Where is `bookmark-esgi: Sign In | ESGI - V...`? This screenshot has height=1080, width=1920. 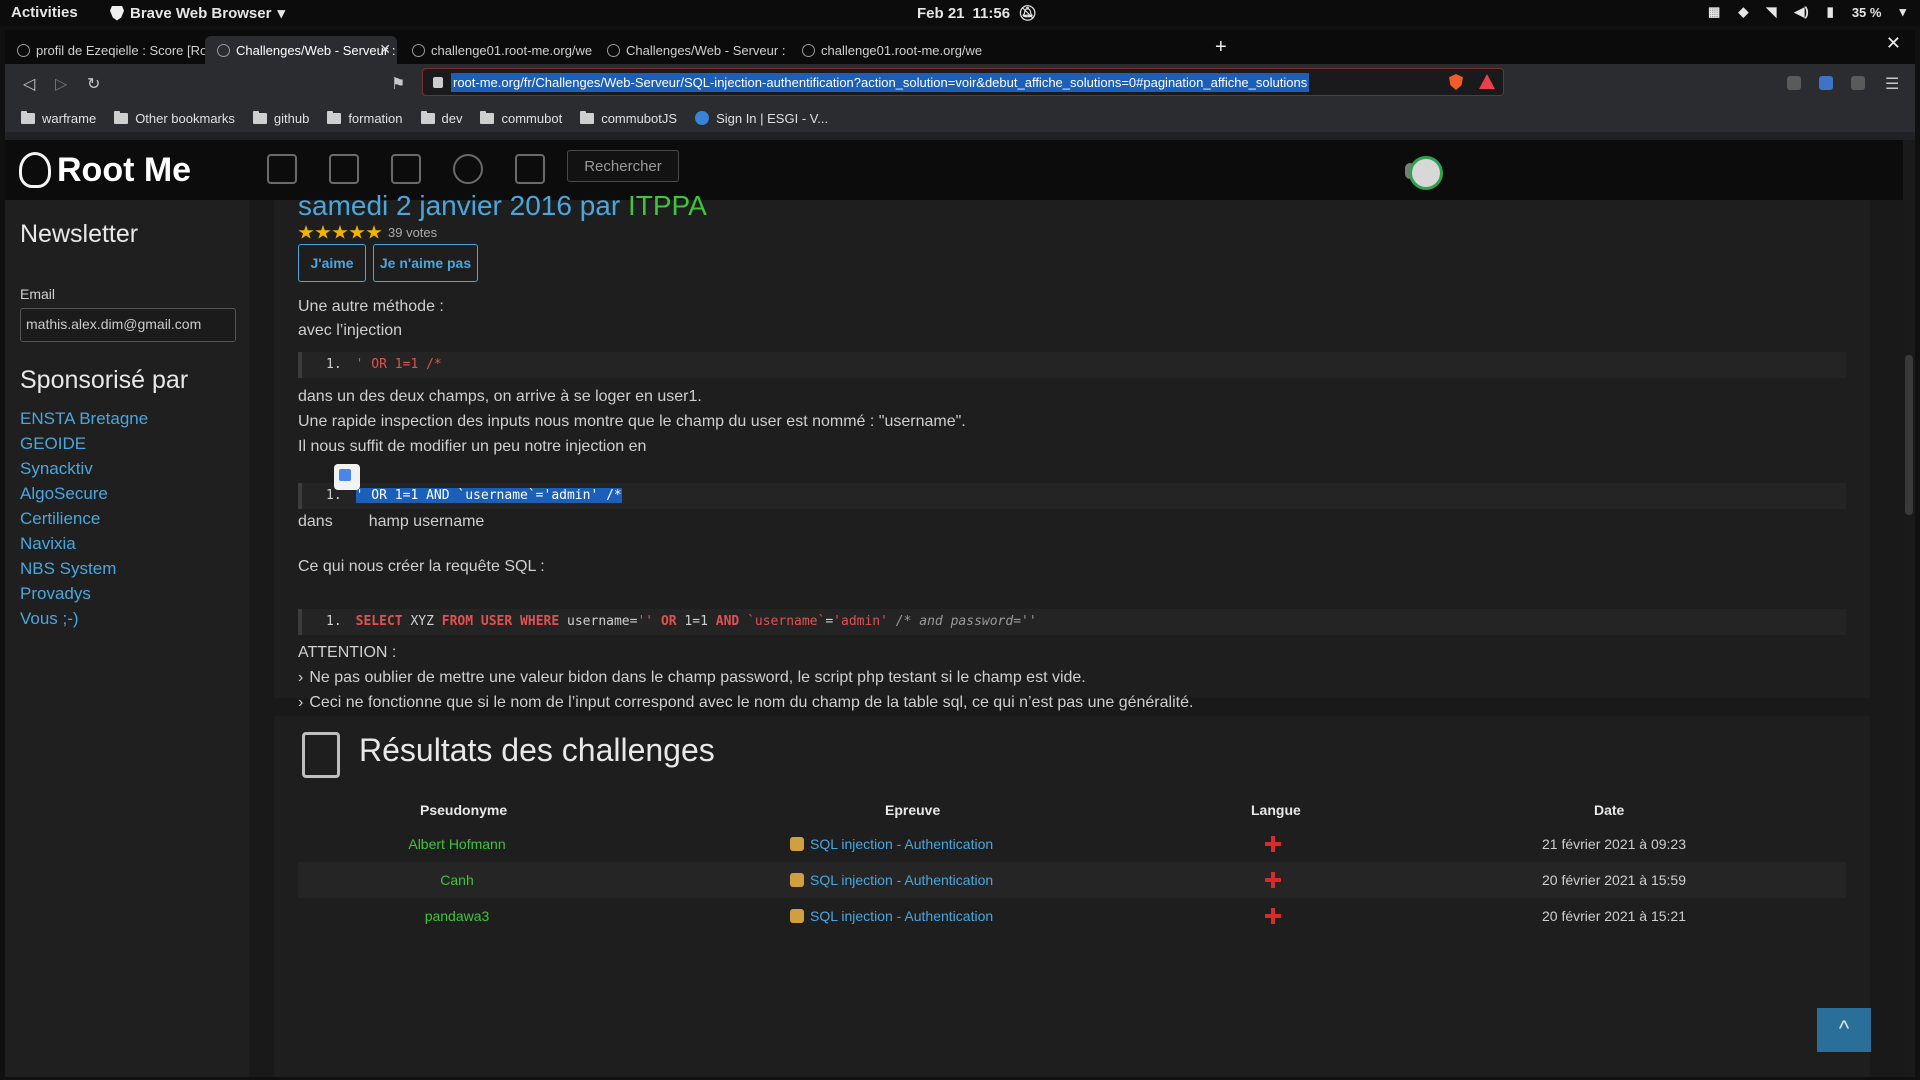
bookmark-esgi: Sign In | ESGI - V... is located at coordinates (761, 118).